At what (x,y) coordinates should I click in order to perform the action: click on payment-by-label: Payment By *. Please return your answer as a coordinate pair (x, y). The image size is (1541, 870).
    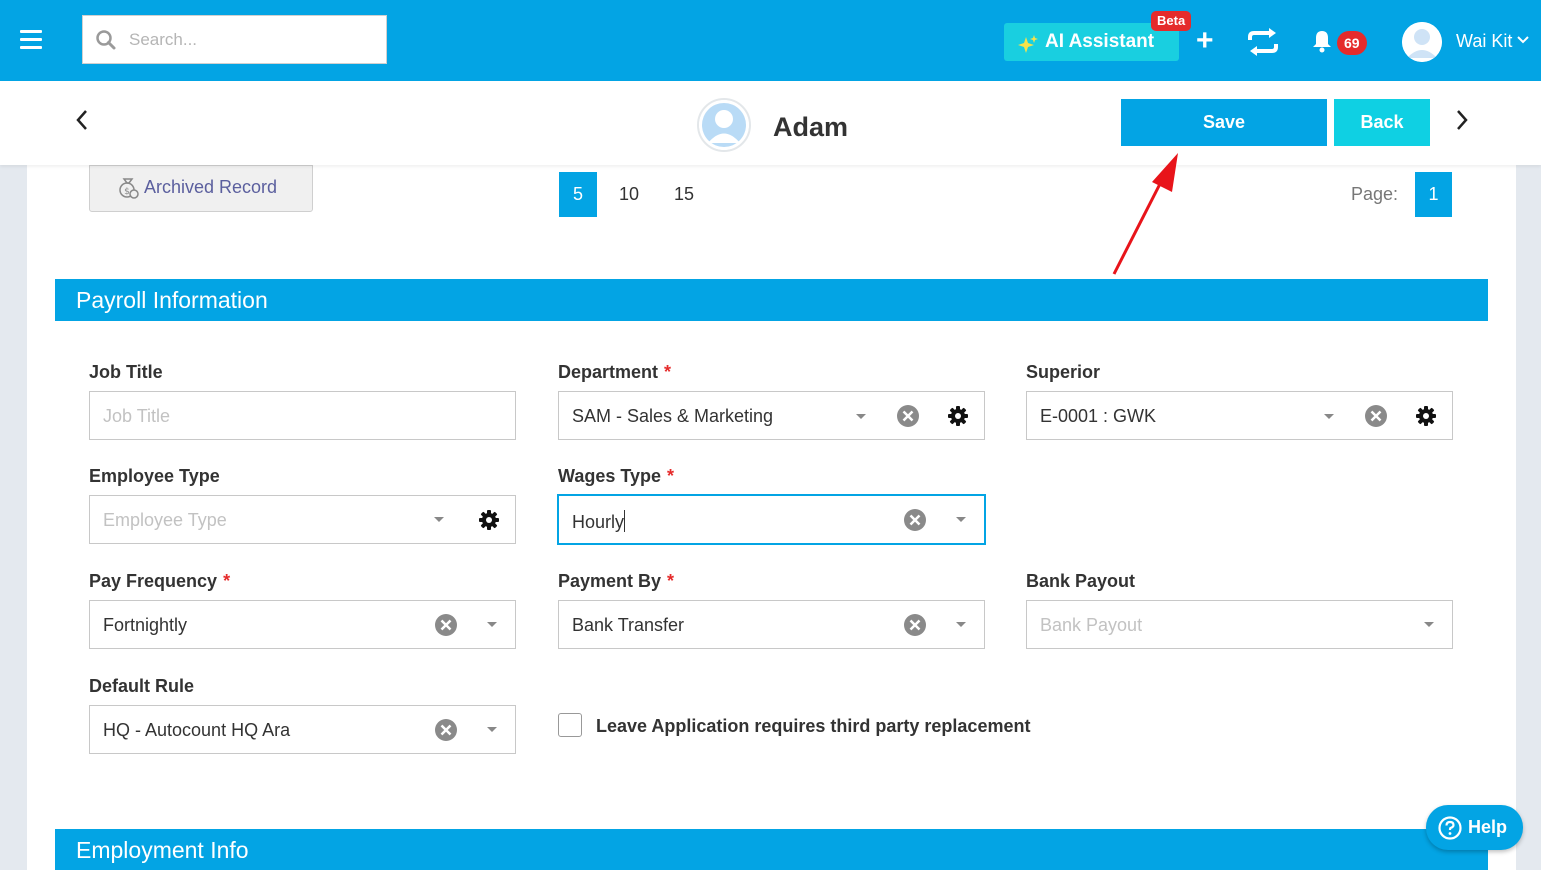
    Looking at the image, I should click on (616, 581).